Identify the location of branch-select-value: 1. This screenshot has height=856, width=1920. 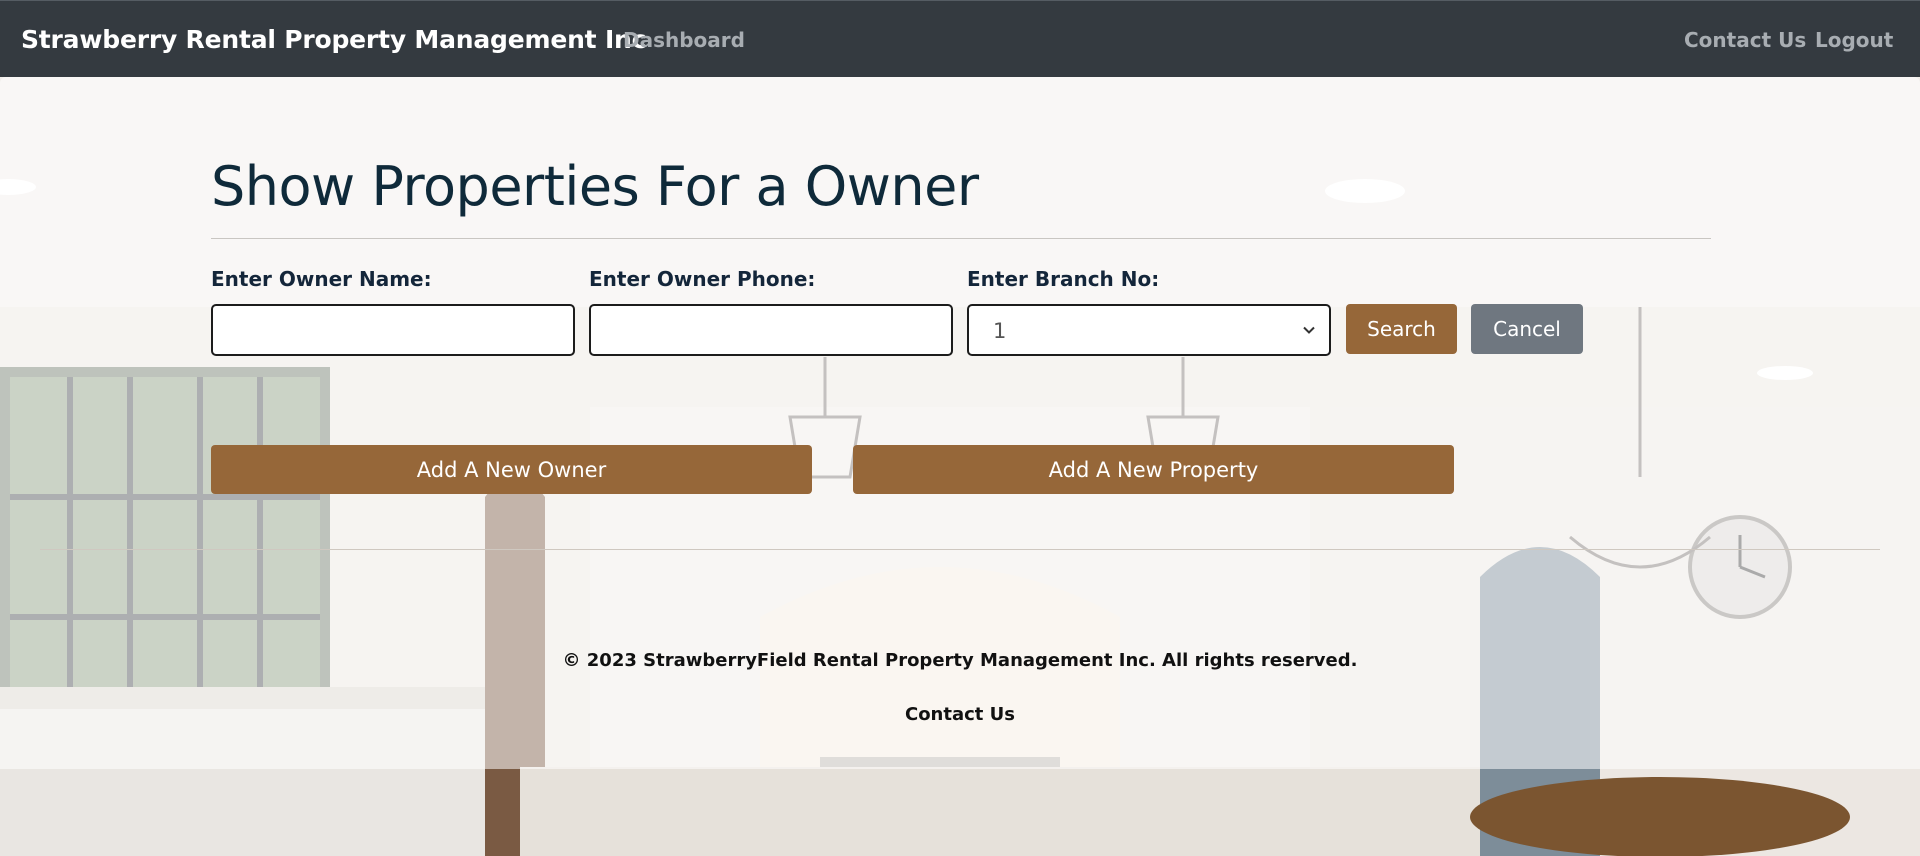
(1000, 331).